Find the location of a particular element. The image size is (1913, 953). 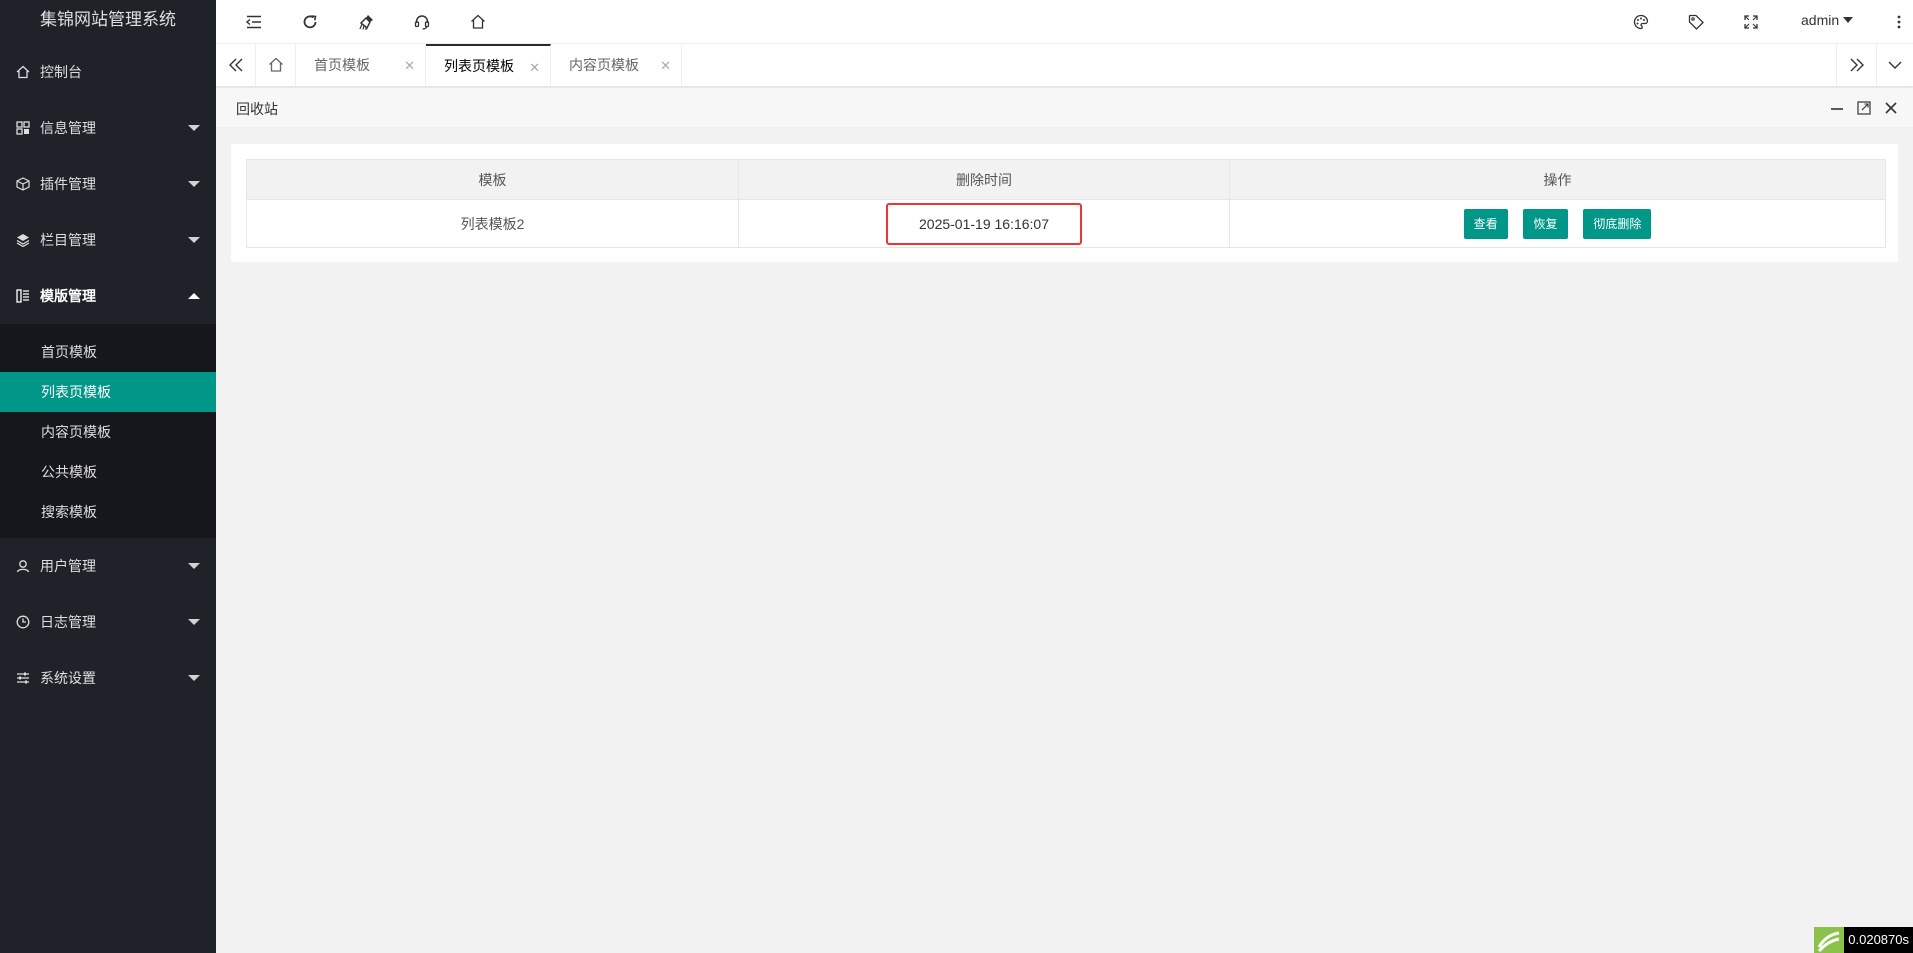

chevron-up-icon is located at coordinates (194, 296).